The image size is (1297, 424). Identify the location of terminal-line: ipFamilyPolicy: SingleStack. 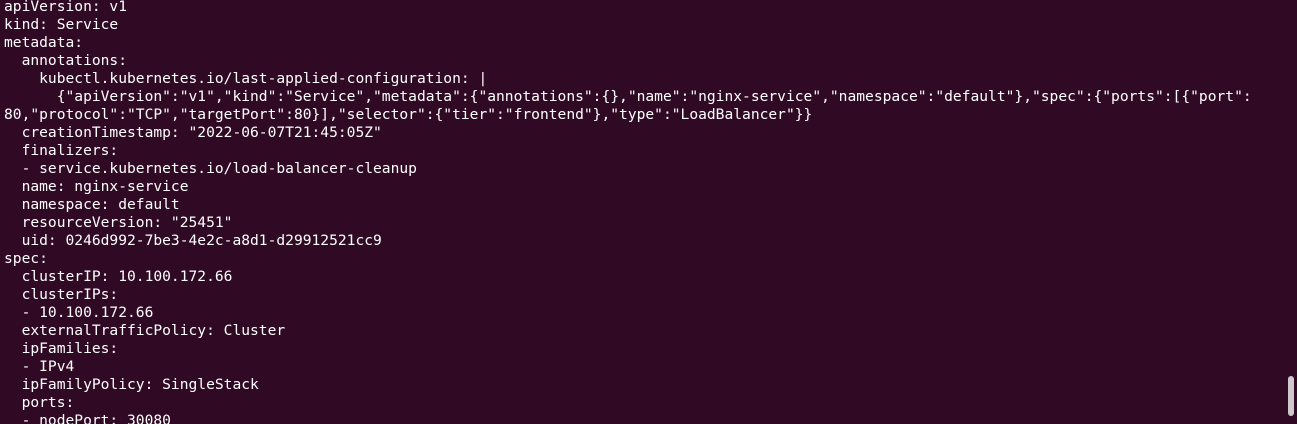
(131, 384).